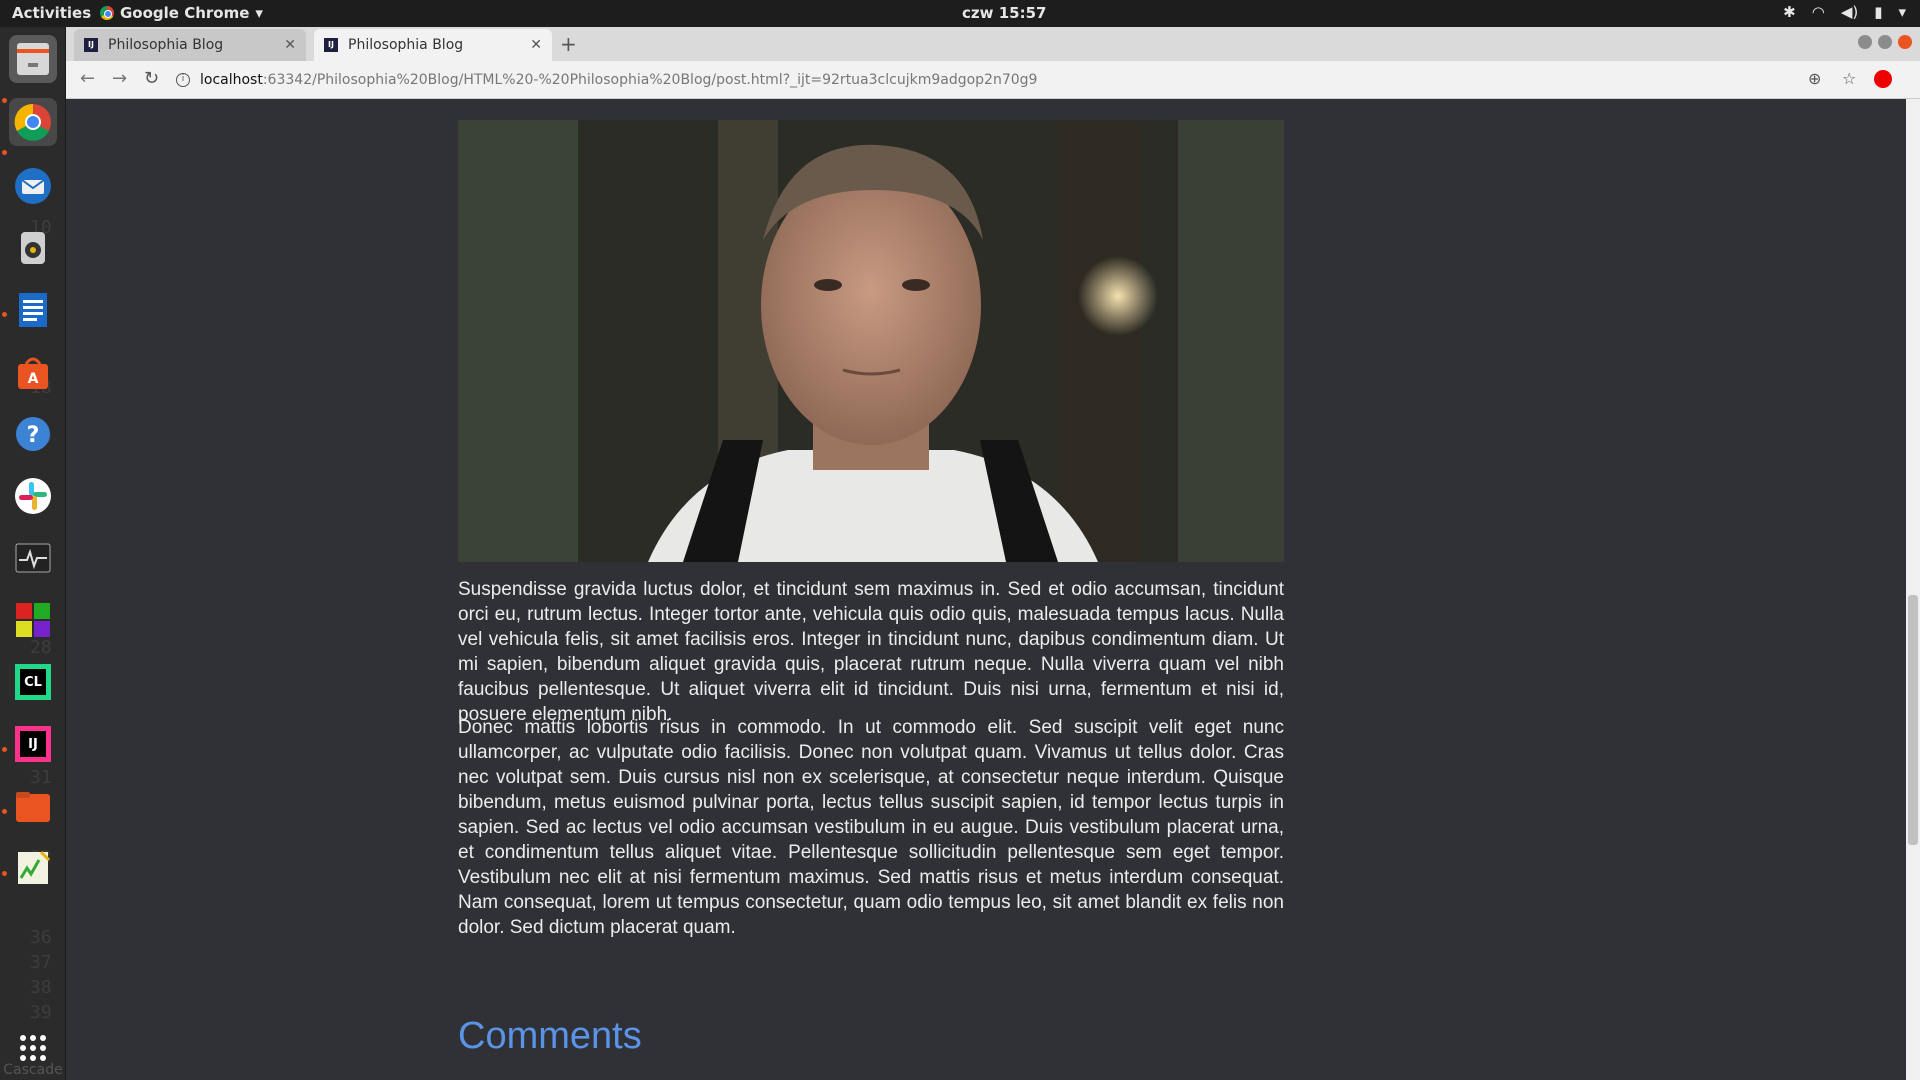  Describe the element at coordinates (1913, 720) in the screenshot. I see `scrollbar-thumb` at that location.